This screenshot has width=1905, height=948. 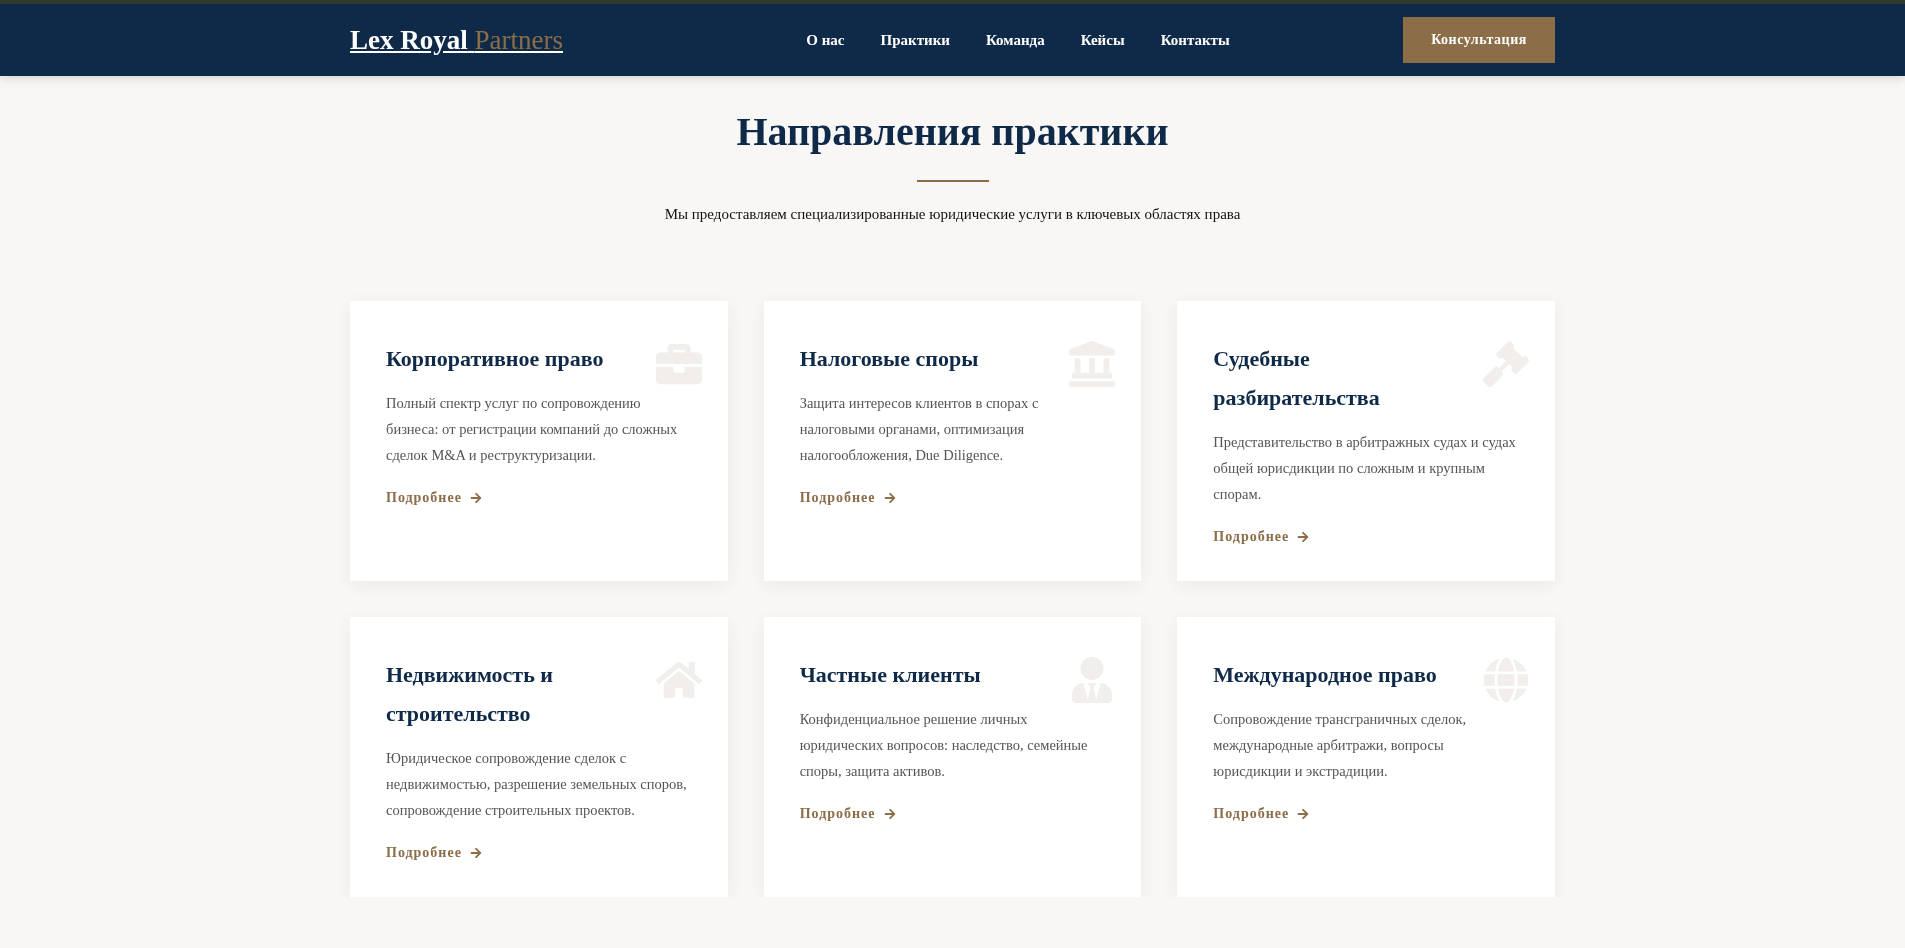 I want to click on card-description: Представительство в арбитражных судах и судах общей юрисдикции по сложным и крупным спорам., so click(x=1365, y=468).